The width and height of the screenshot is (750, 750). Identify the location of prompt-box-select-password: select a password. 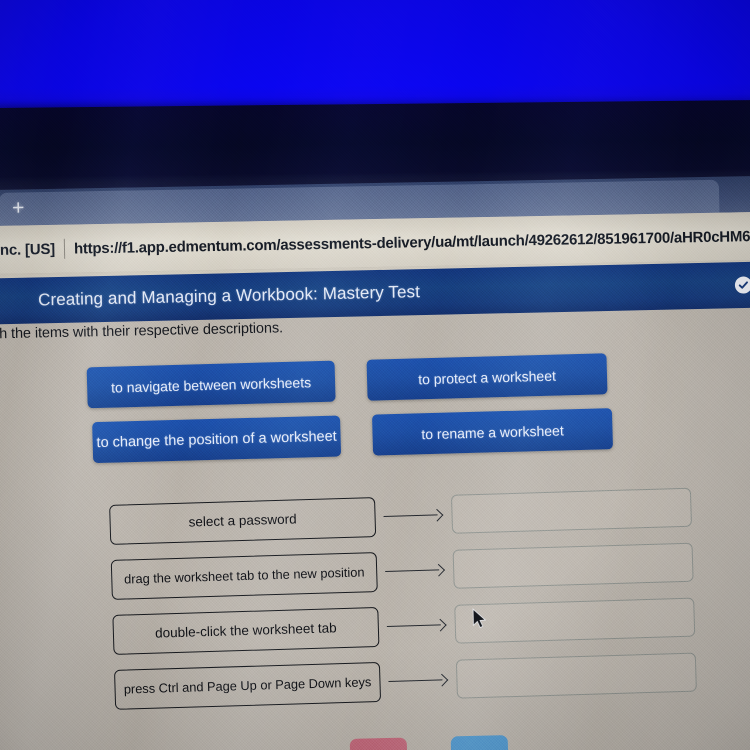
(243, 520).